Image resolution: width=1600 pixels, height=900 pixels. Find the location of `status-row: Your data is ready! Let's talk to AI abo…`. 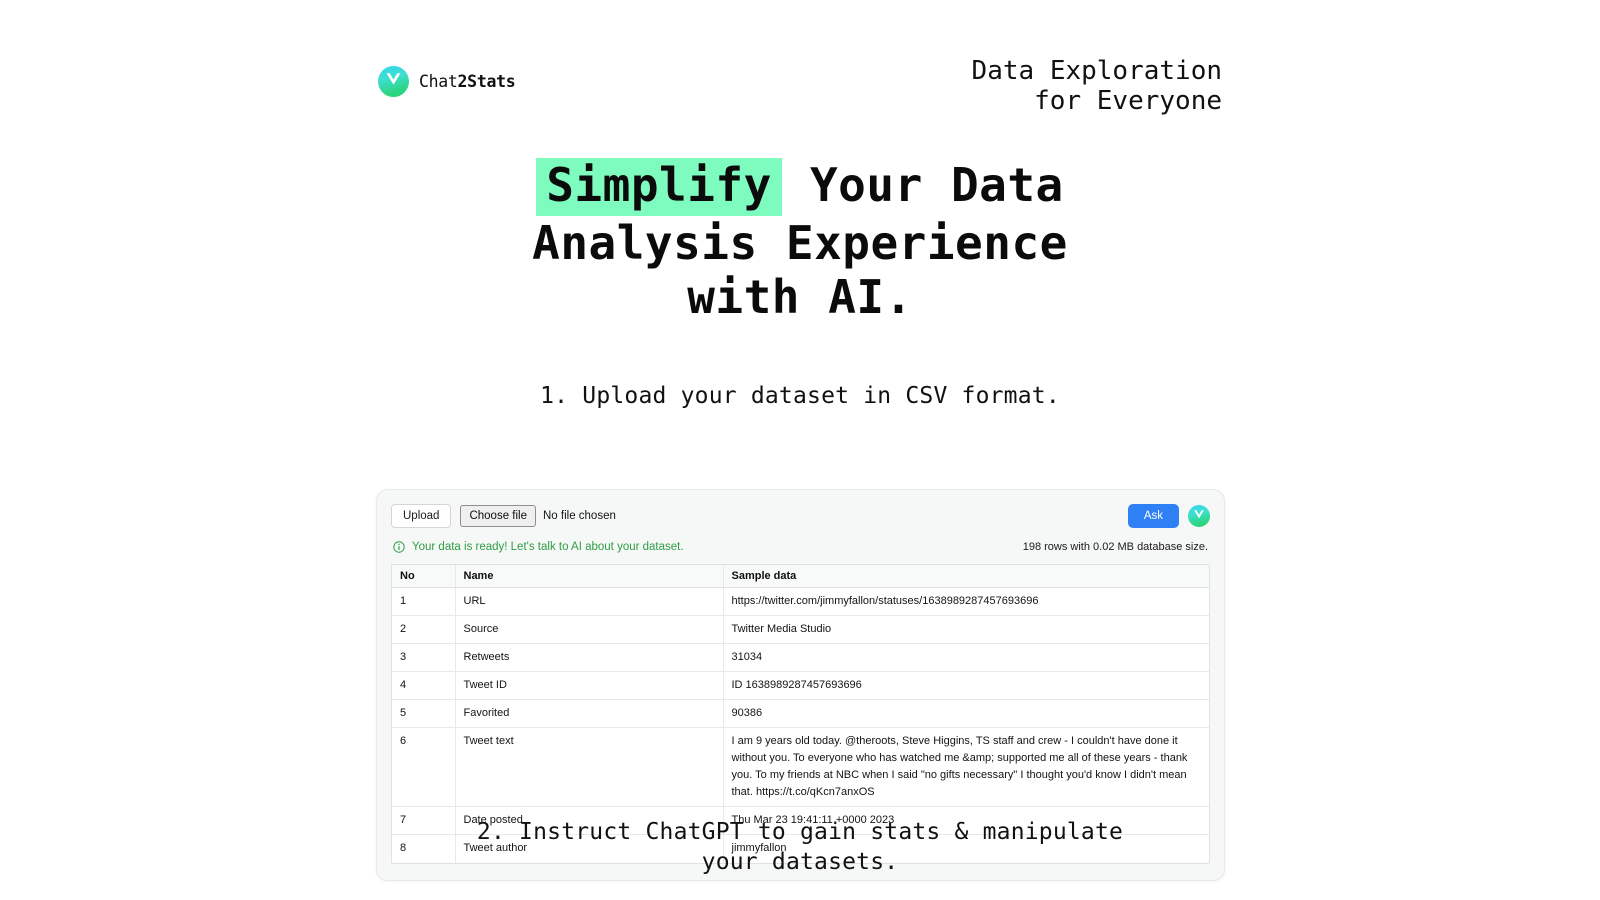

status-row: Your data is ready! Let's talk to AI abo… is located at coordinates (800, 547).